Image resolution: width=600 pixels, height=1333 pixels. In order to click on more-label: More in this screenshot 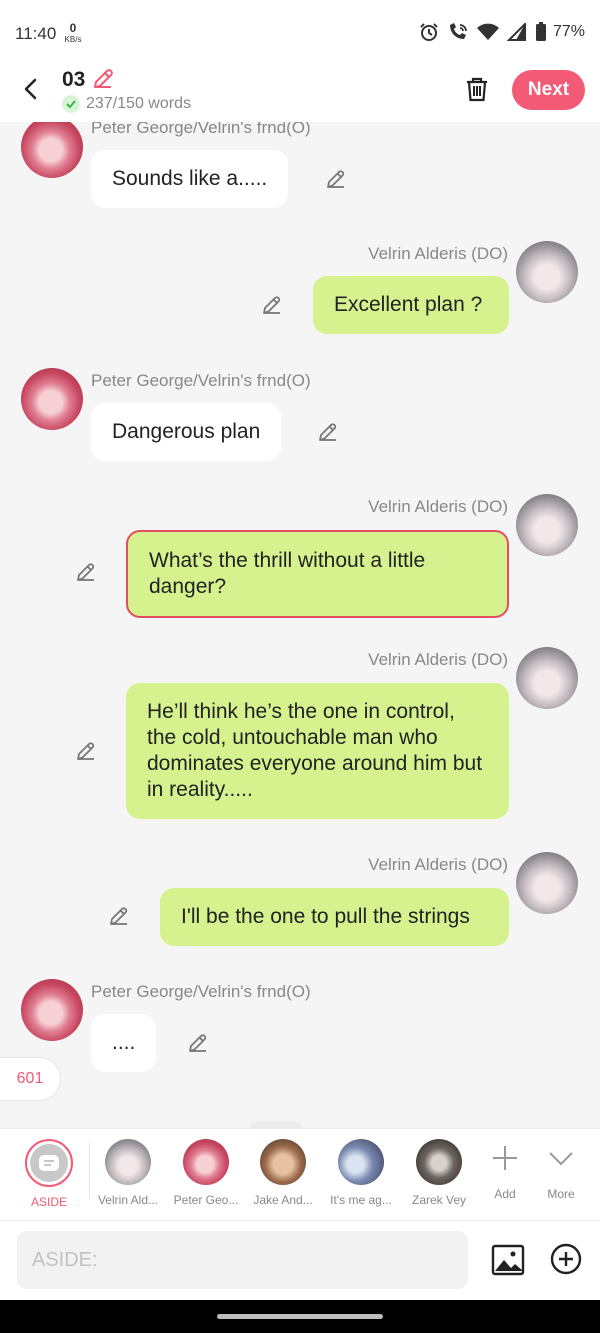, I will do `click(561, 1194)`.